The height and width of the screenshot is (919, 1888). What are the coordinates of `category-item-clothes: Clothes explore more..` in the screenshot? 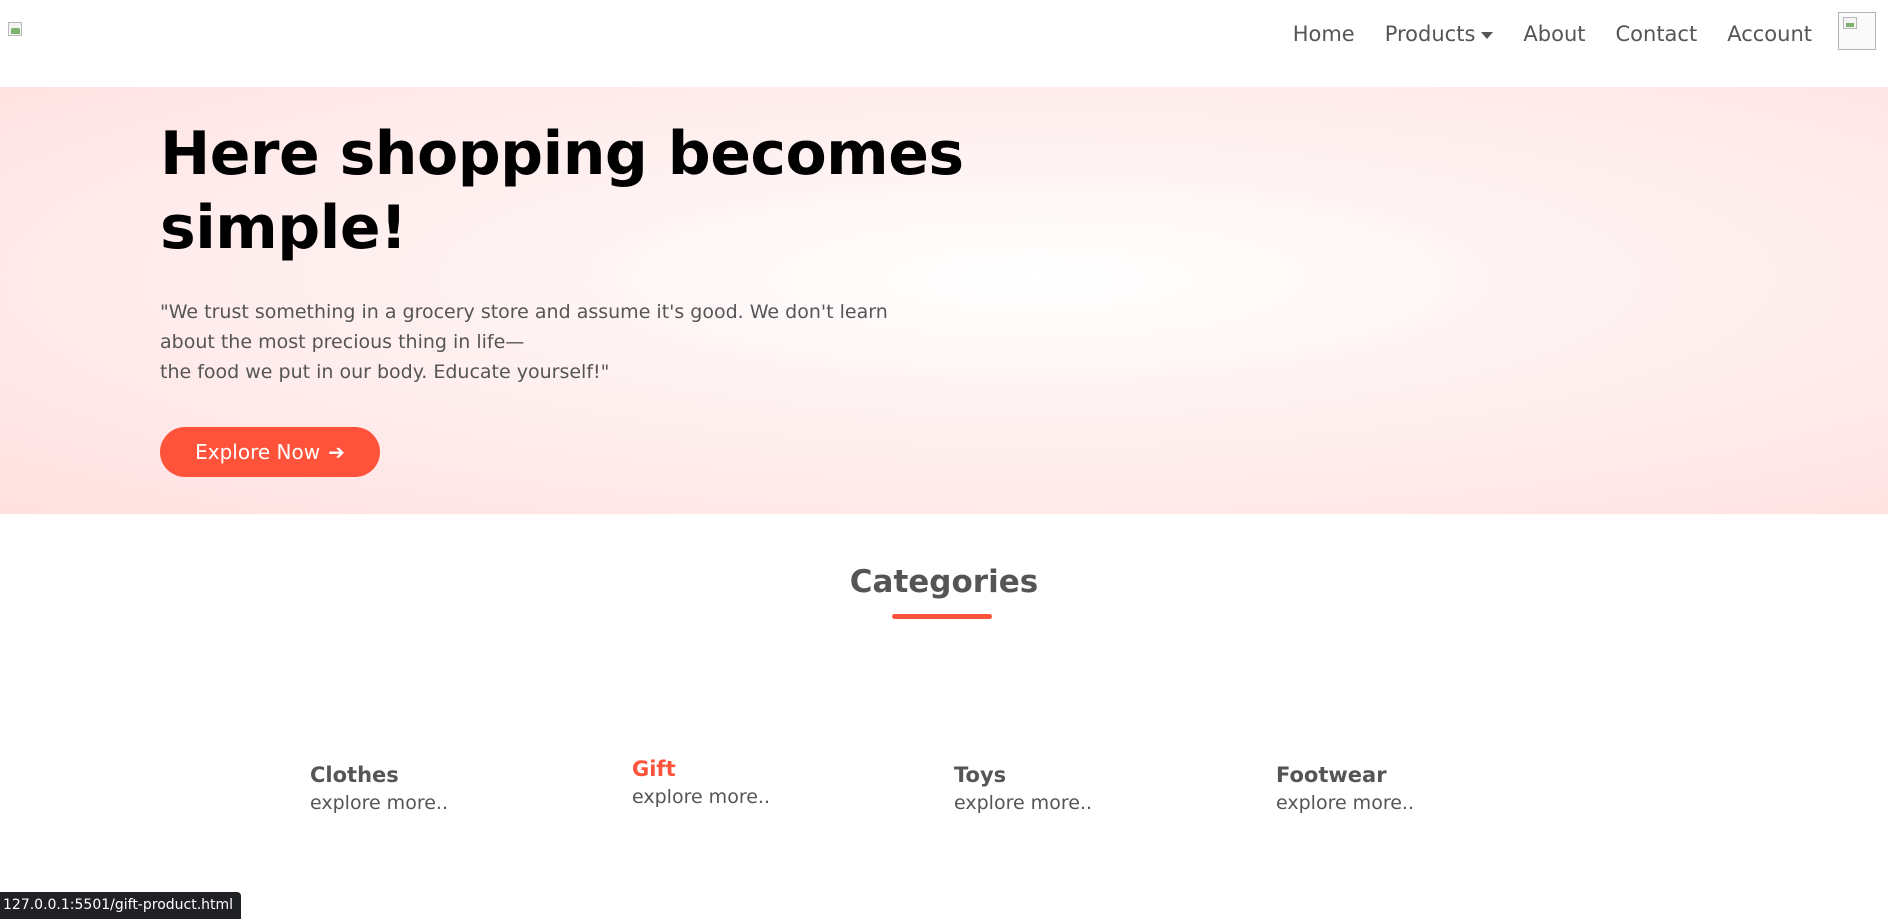 It's located at (430, 789).